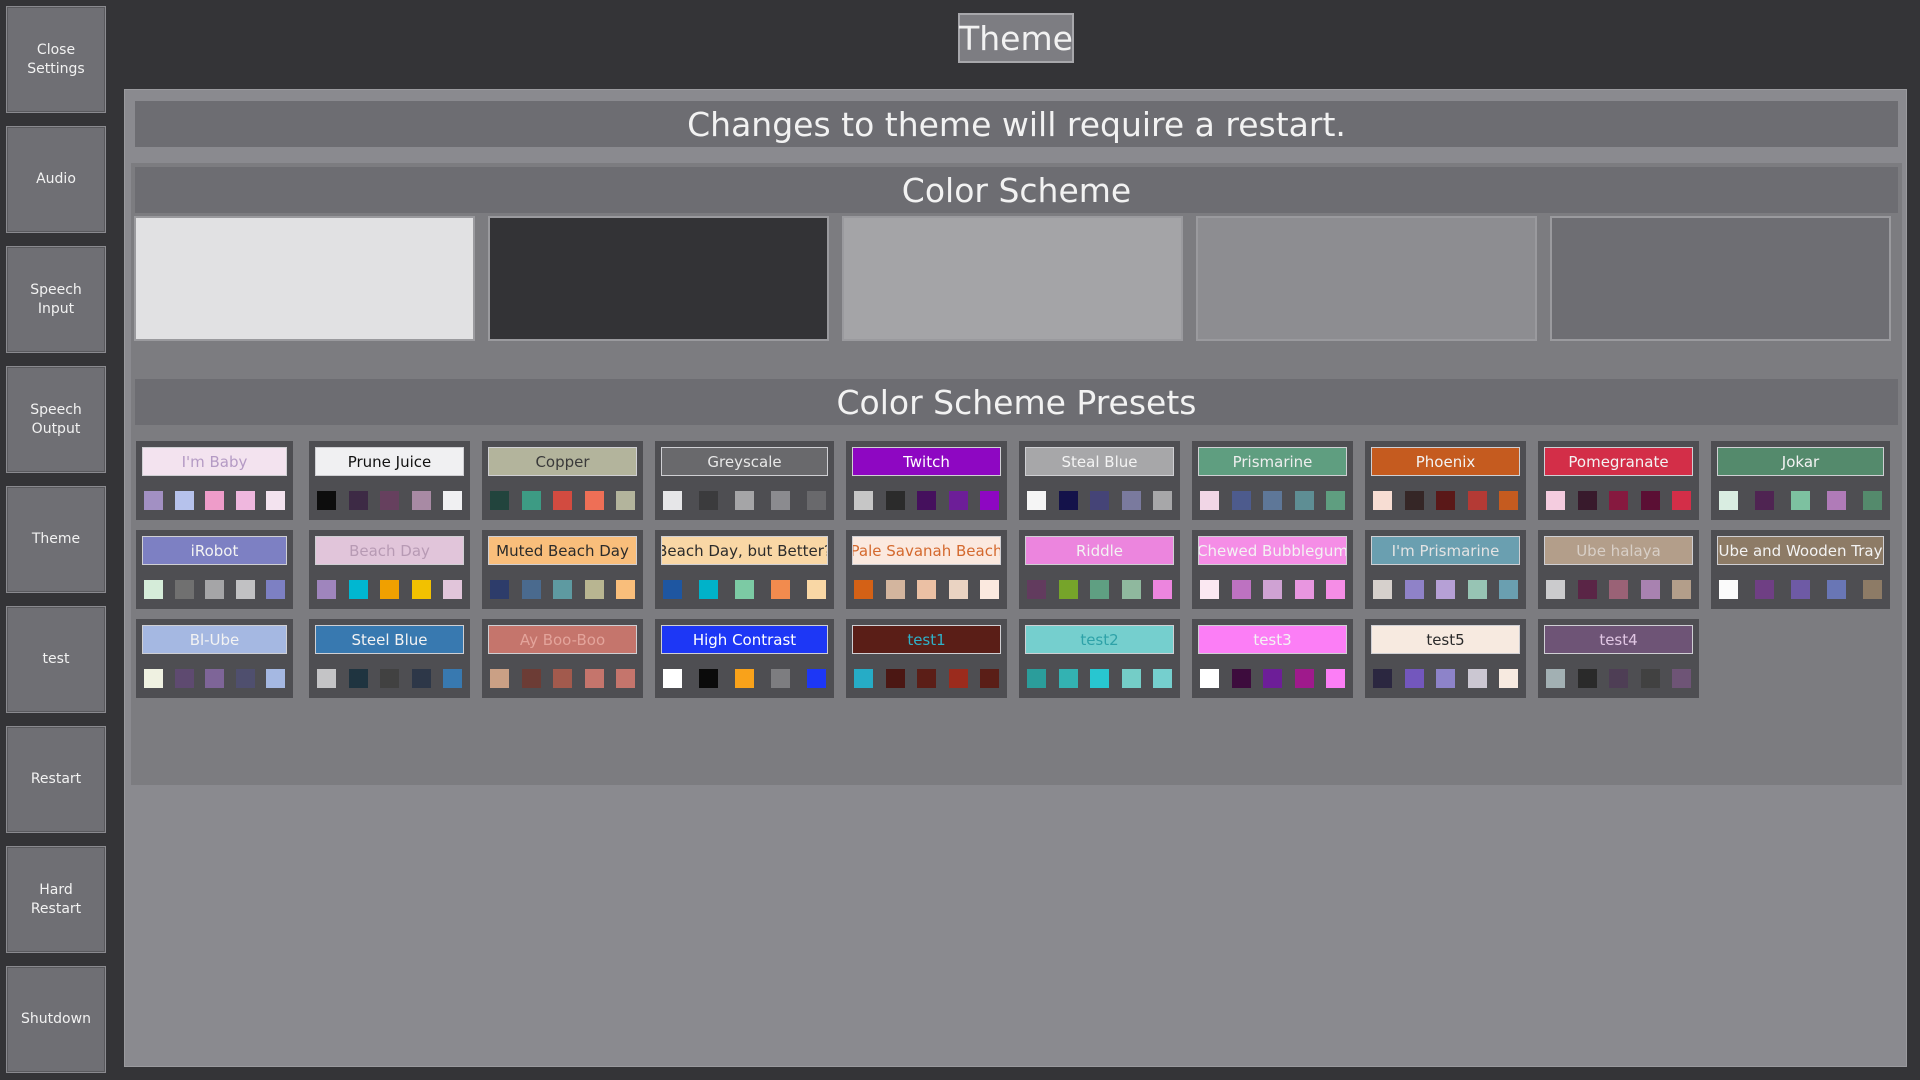 The image size is (1920, 1080). I want to click on preset-label: Ube and Wooden Tray, so click(1800, 550).